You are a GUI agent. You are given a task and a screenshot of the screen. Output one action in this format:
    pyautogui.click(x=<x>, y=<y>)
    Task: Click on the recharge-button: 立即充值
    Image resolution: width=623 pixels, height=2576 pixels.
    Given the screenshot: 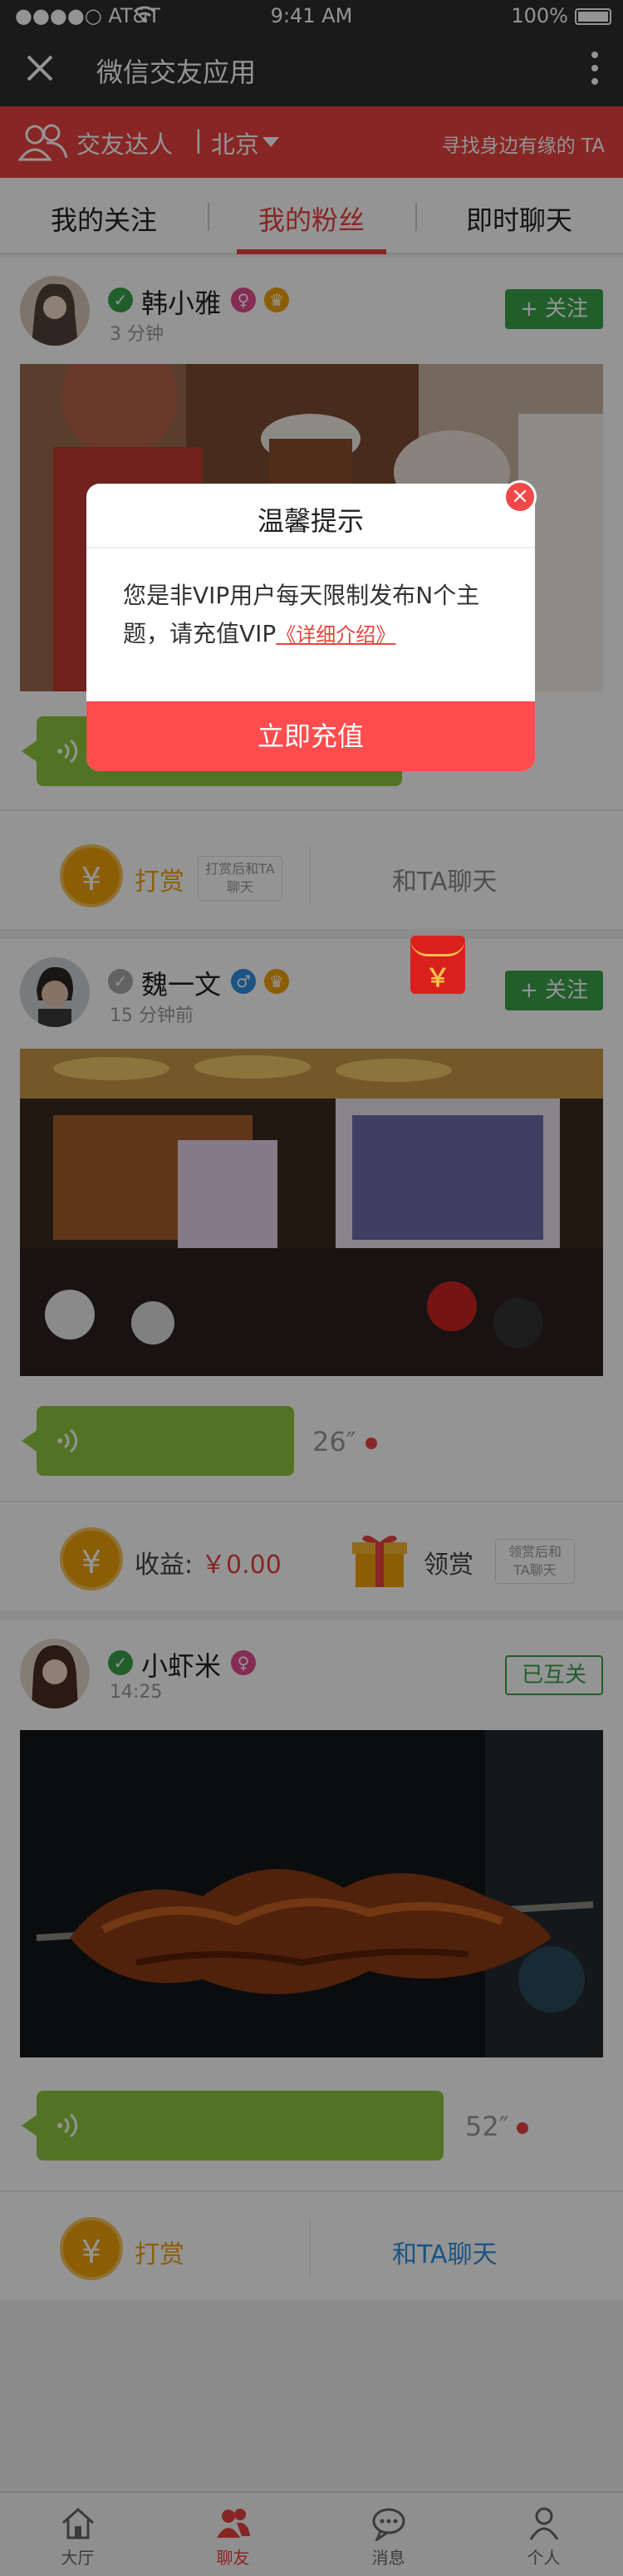 What is the action you would take?
    pyautogui.click(x=310, y=736)
    